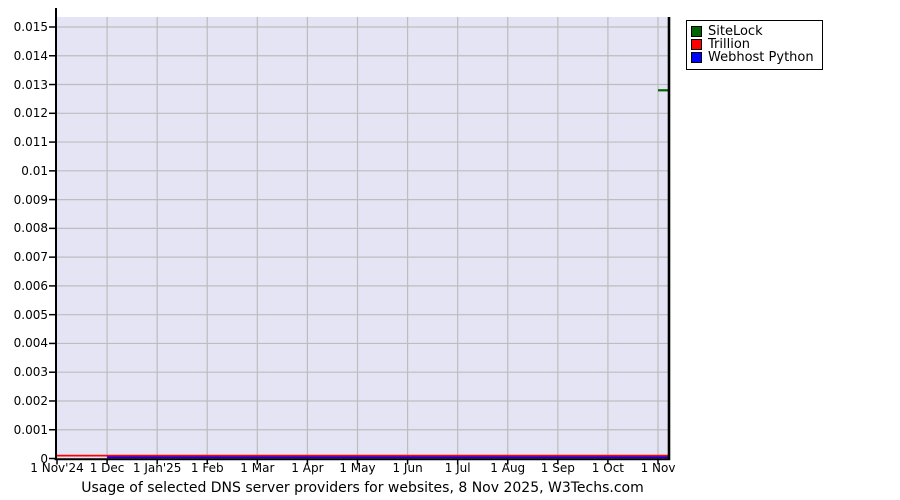 This screenshot has height=500, width=900. I want to click on legend: SiteLock Trillion Webhost Python, so click(754, 45).